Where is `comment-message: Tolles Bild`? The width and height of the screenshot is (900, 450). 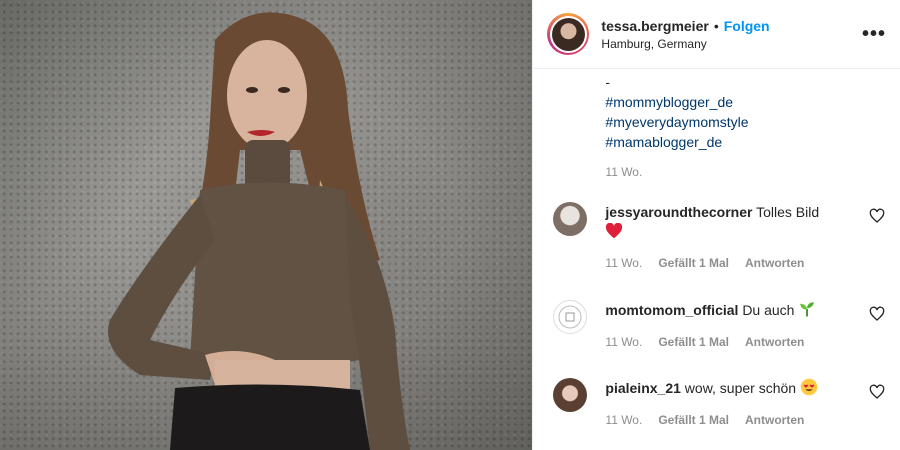
comment-message: Tolles Bild is located at coordinates (788, 212).